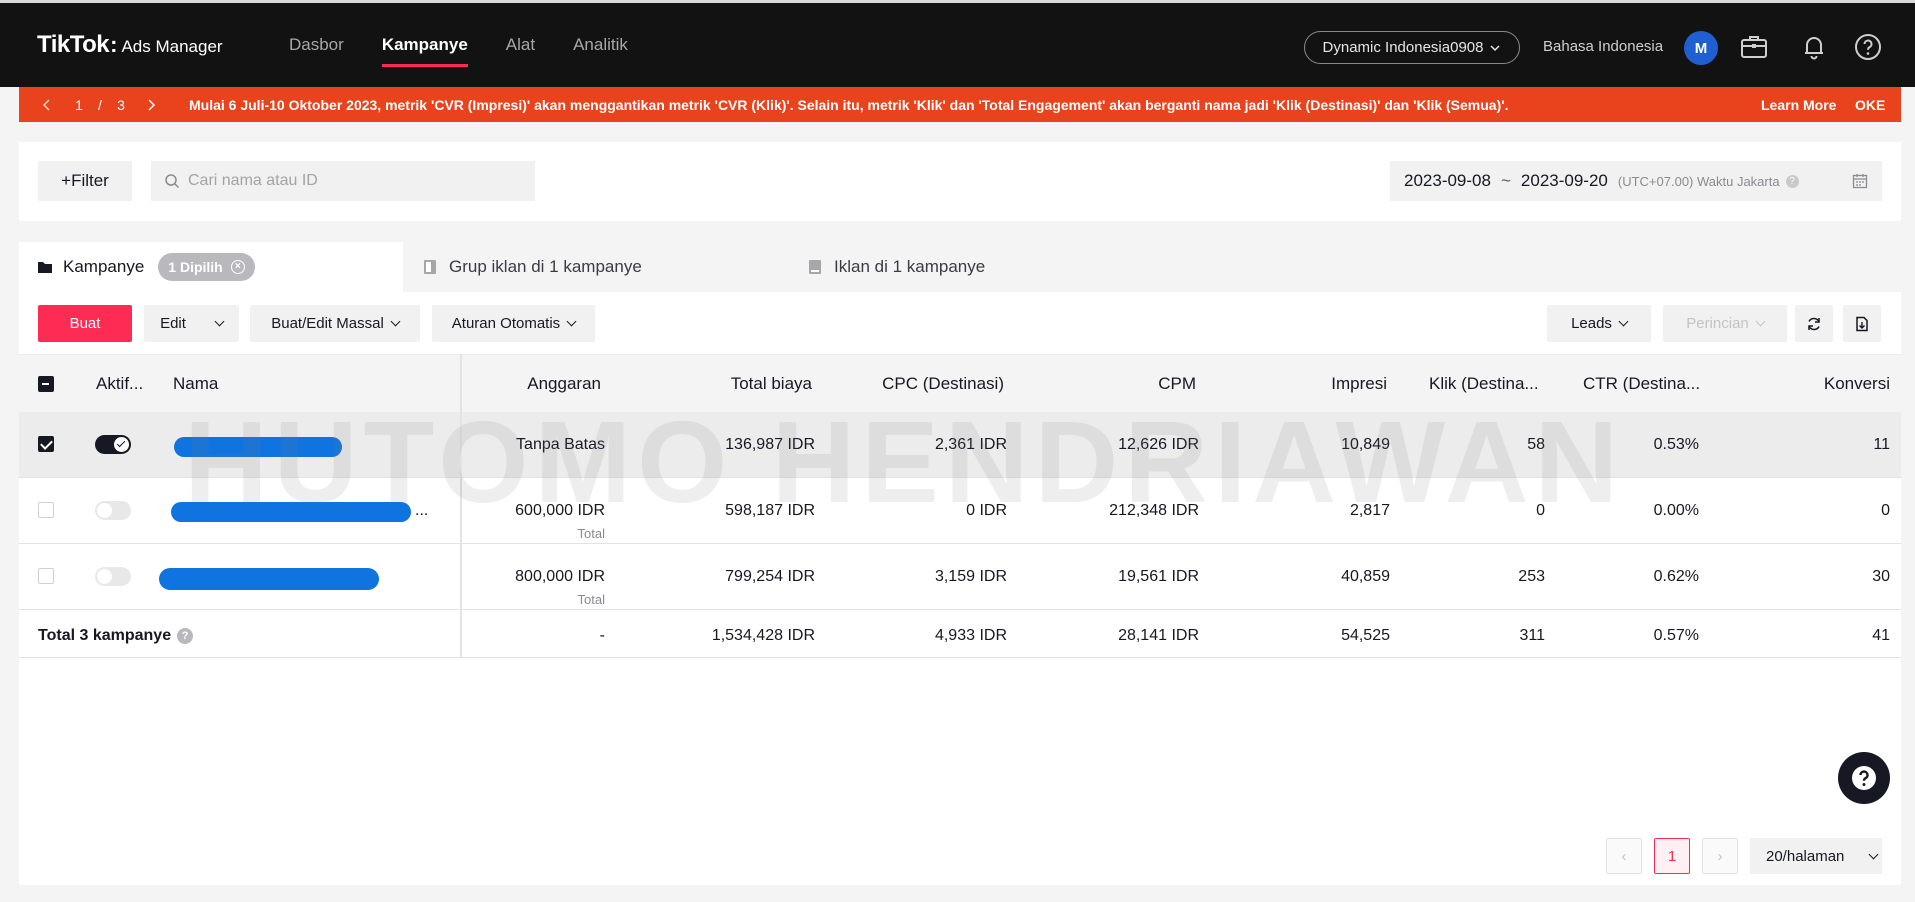 The height and width of the screenshot is (902, 1915). I want to click on total-cpm: 28,141 IDR, so click(1158, 635).